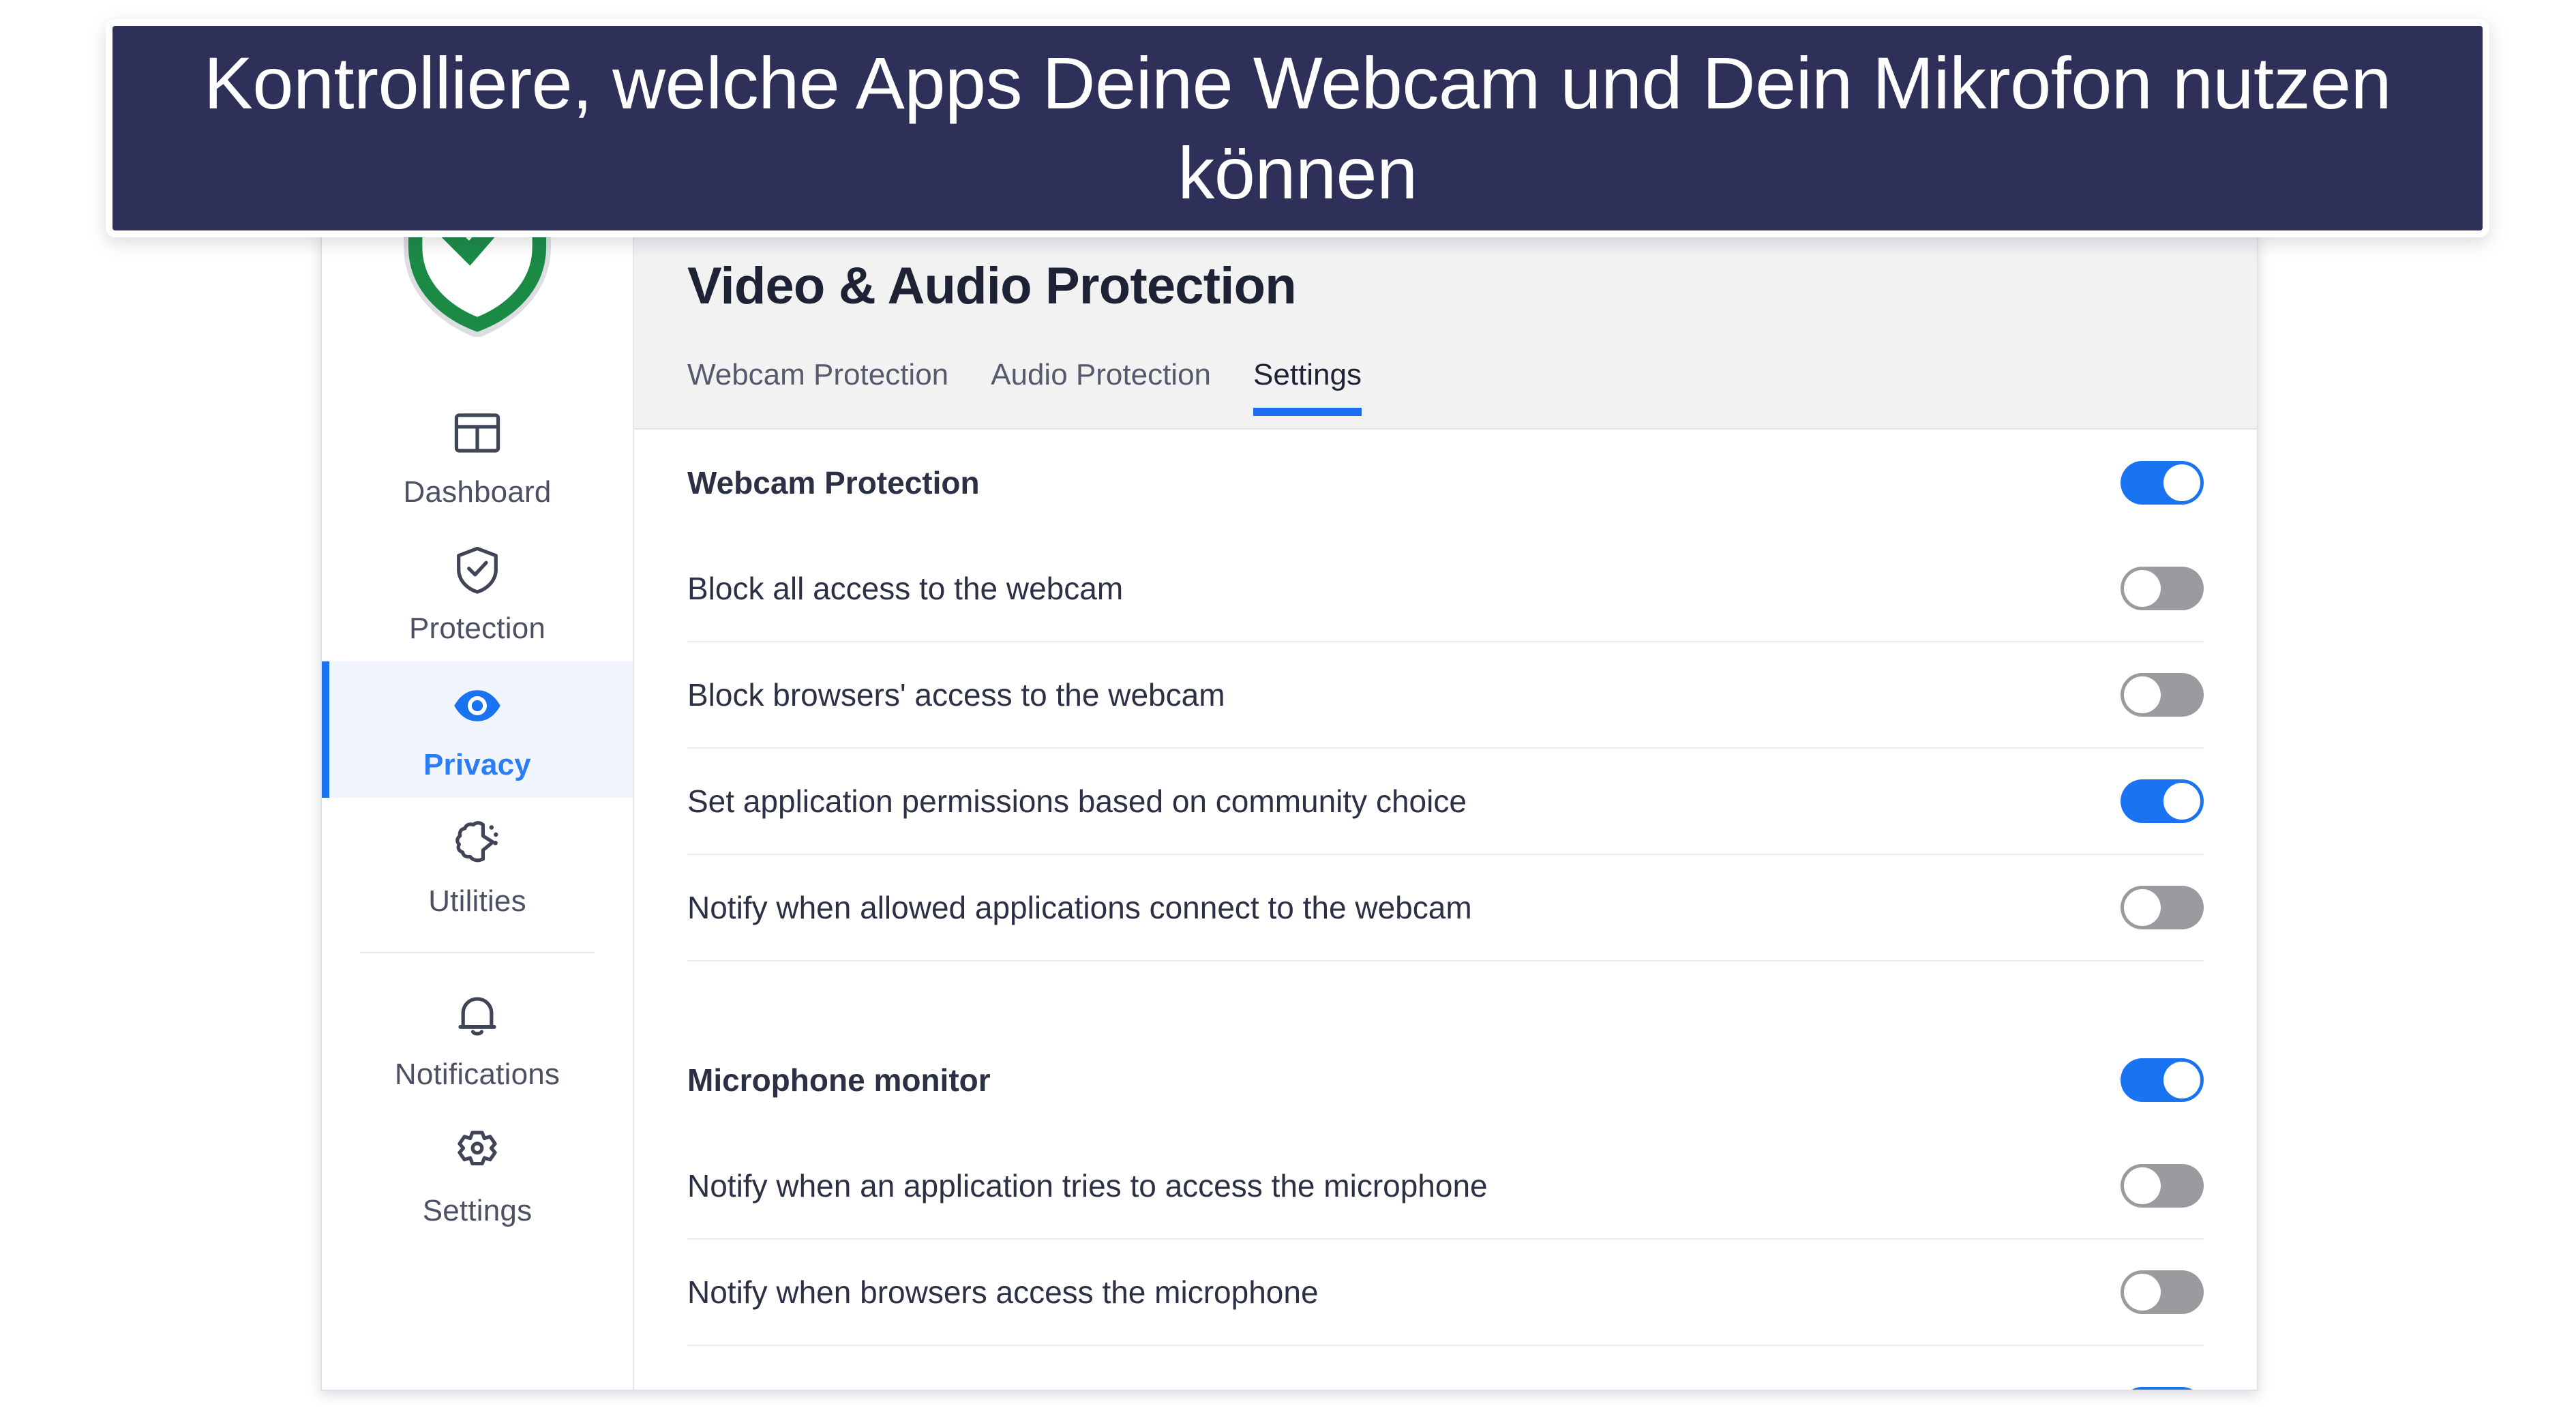  I want to click on sidebar-item-settings: Settings, so click(477, 1175).